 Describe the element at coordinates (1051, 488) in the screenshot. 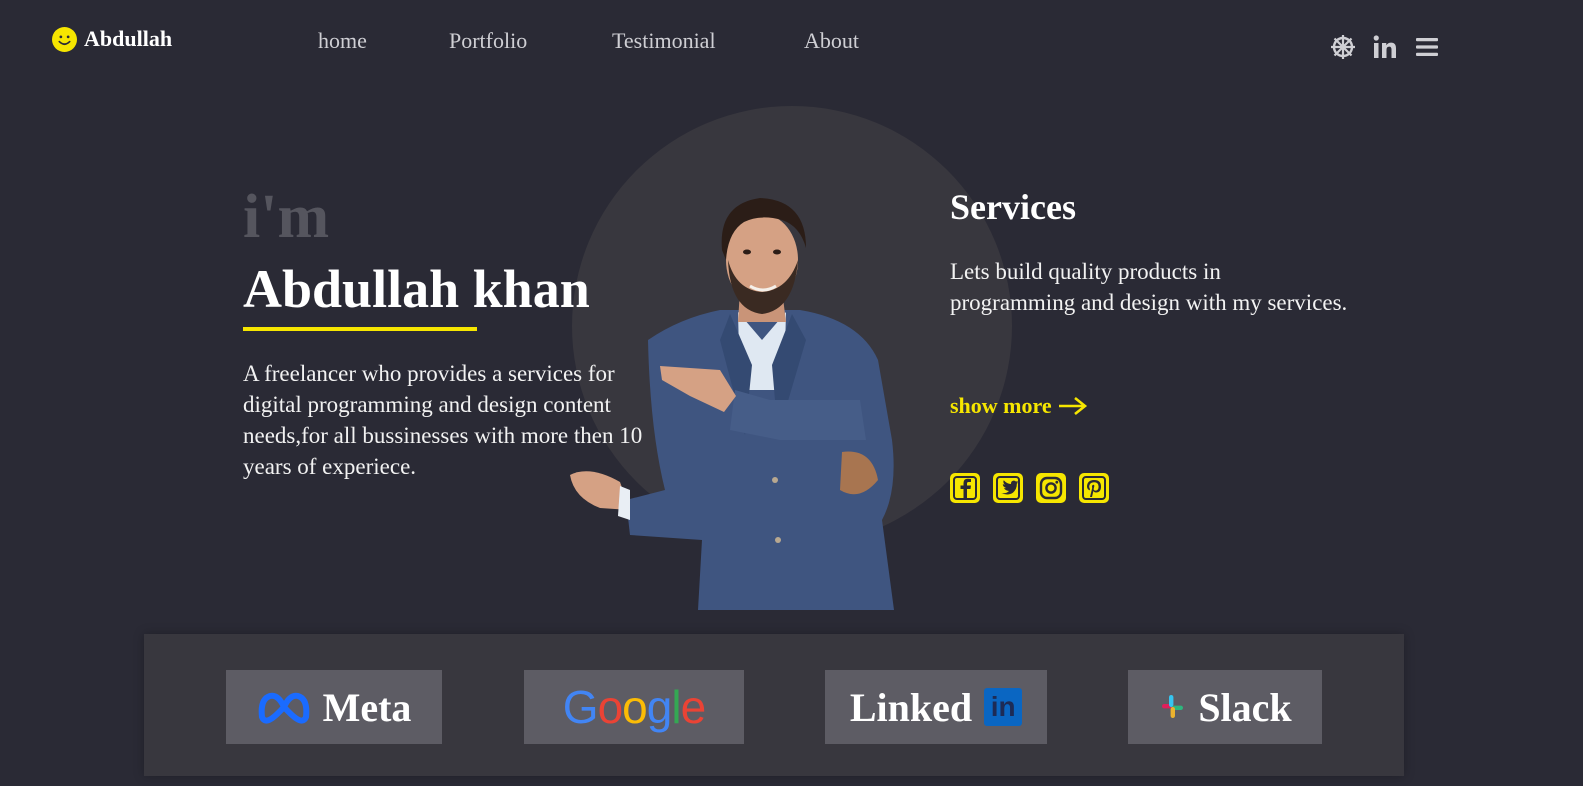

I see `instagram-icon` at that location.